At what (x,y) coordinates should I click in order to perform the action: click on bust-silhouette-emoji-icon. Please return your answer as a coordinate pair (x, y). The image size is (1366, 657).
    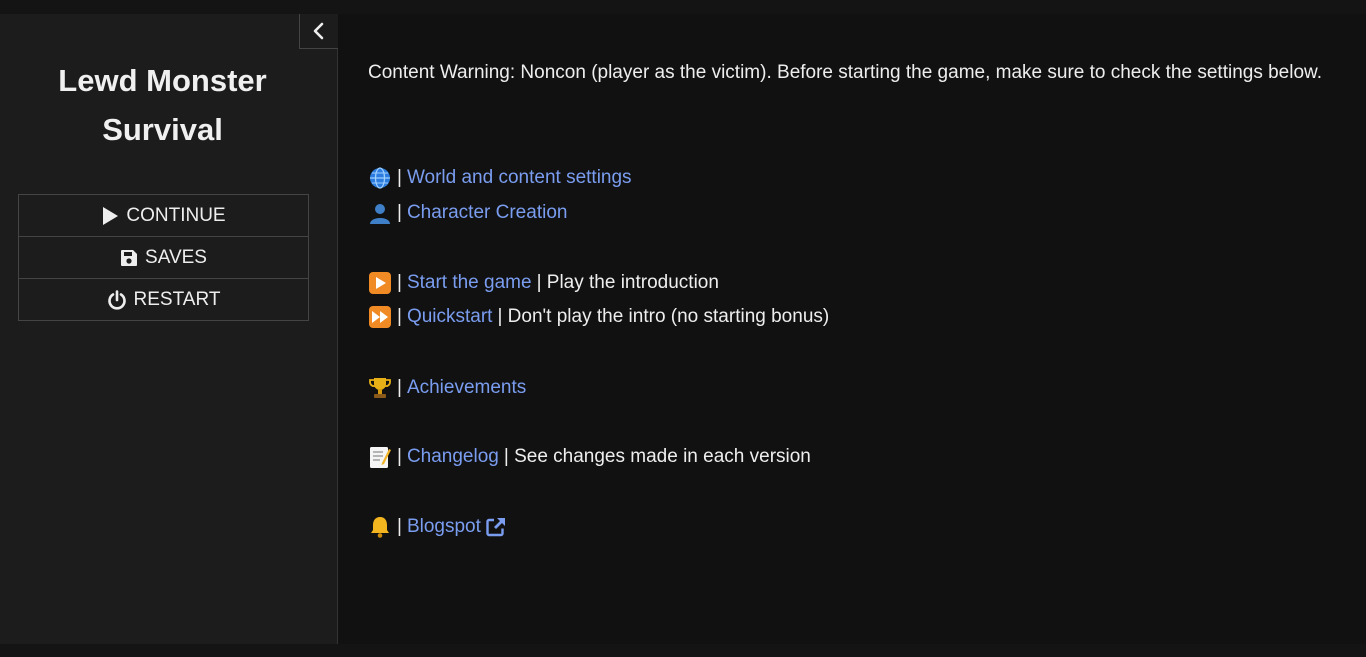
    Looking at the image, I should click on (380, 213).